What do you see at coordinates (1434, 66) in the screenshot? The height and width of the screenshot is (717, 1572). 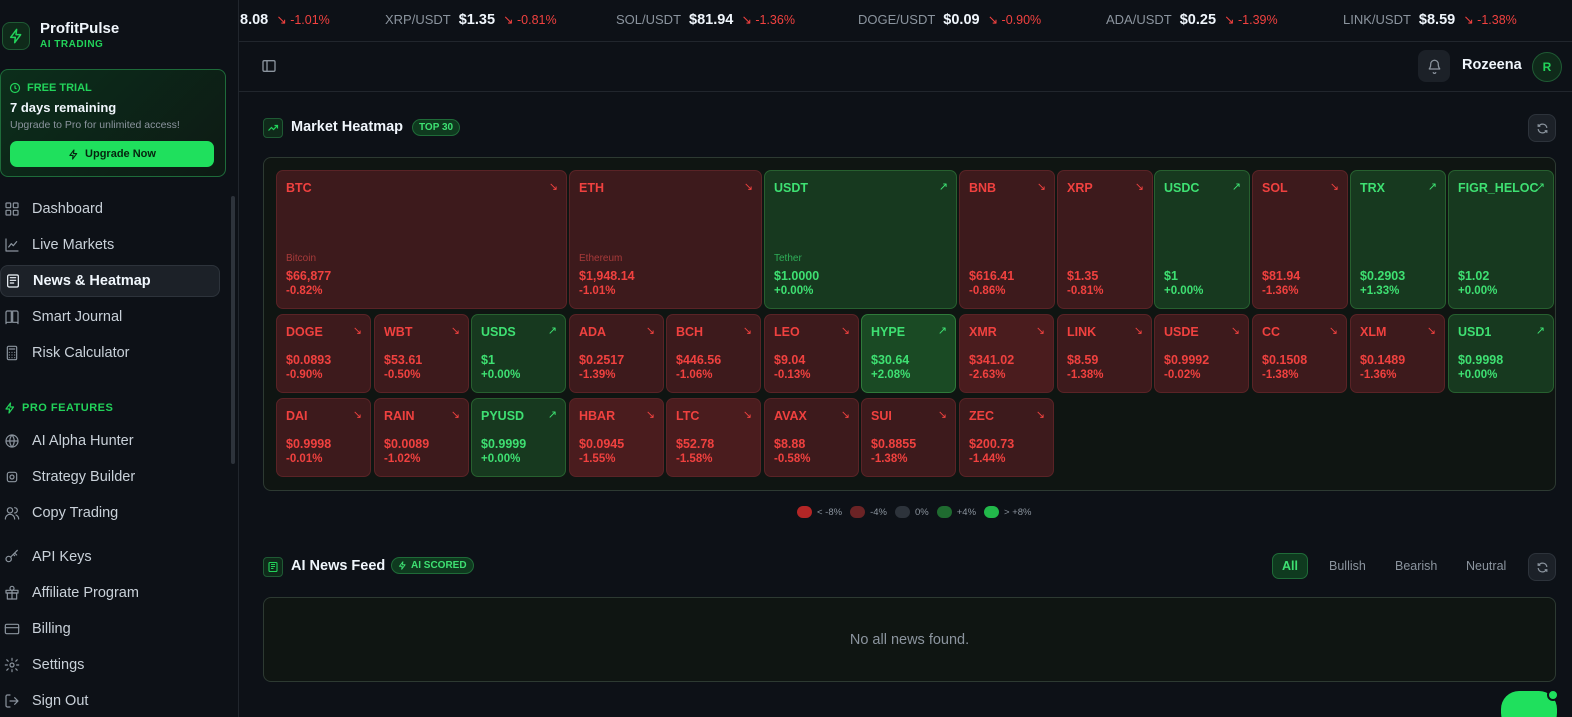 I see `notifications-button` at bounding box center [1434, 66].